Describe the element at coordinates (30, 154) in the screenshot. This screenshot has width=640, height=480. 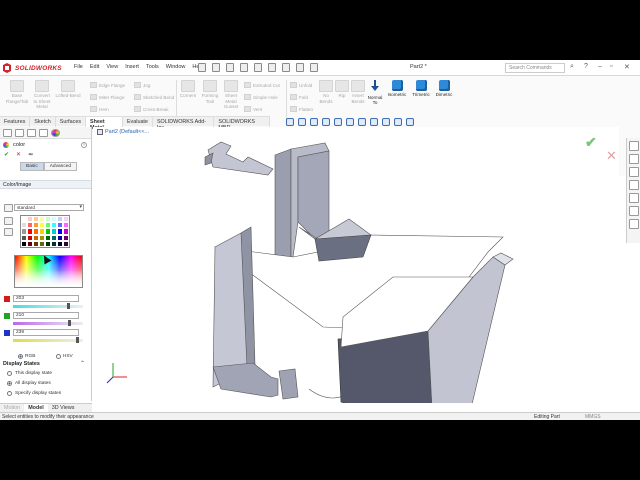
I see `pin-icon: ⇴` at that location.